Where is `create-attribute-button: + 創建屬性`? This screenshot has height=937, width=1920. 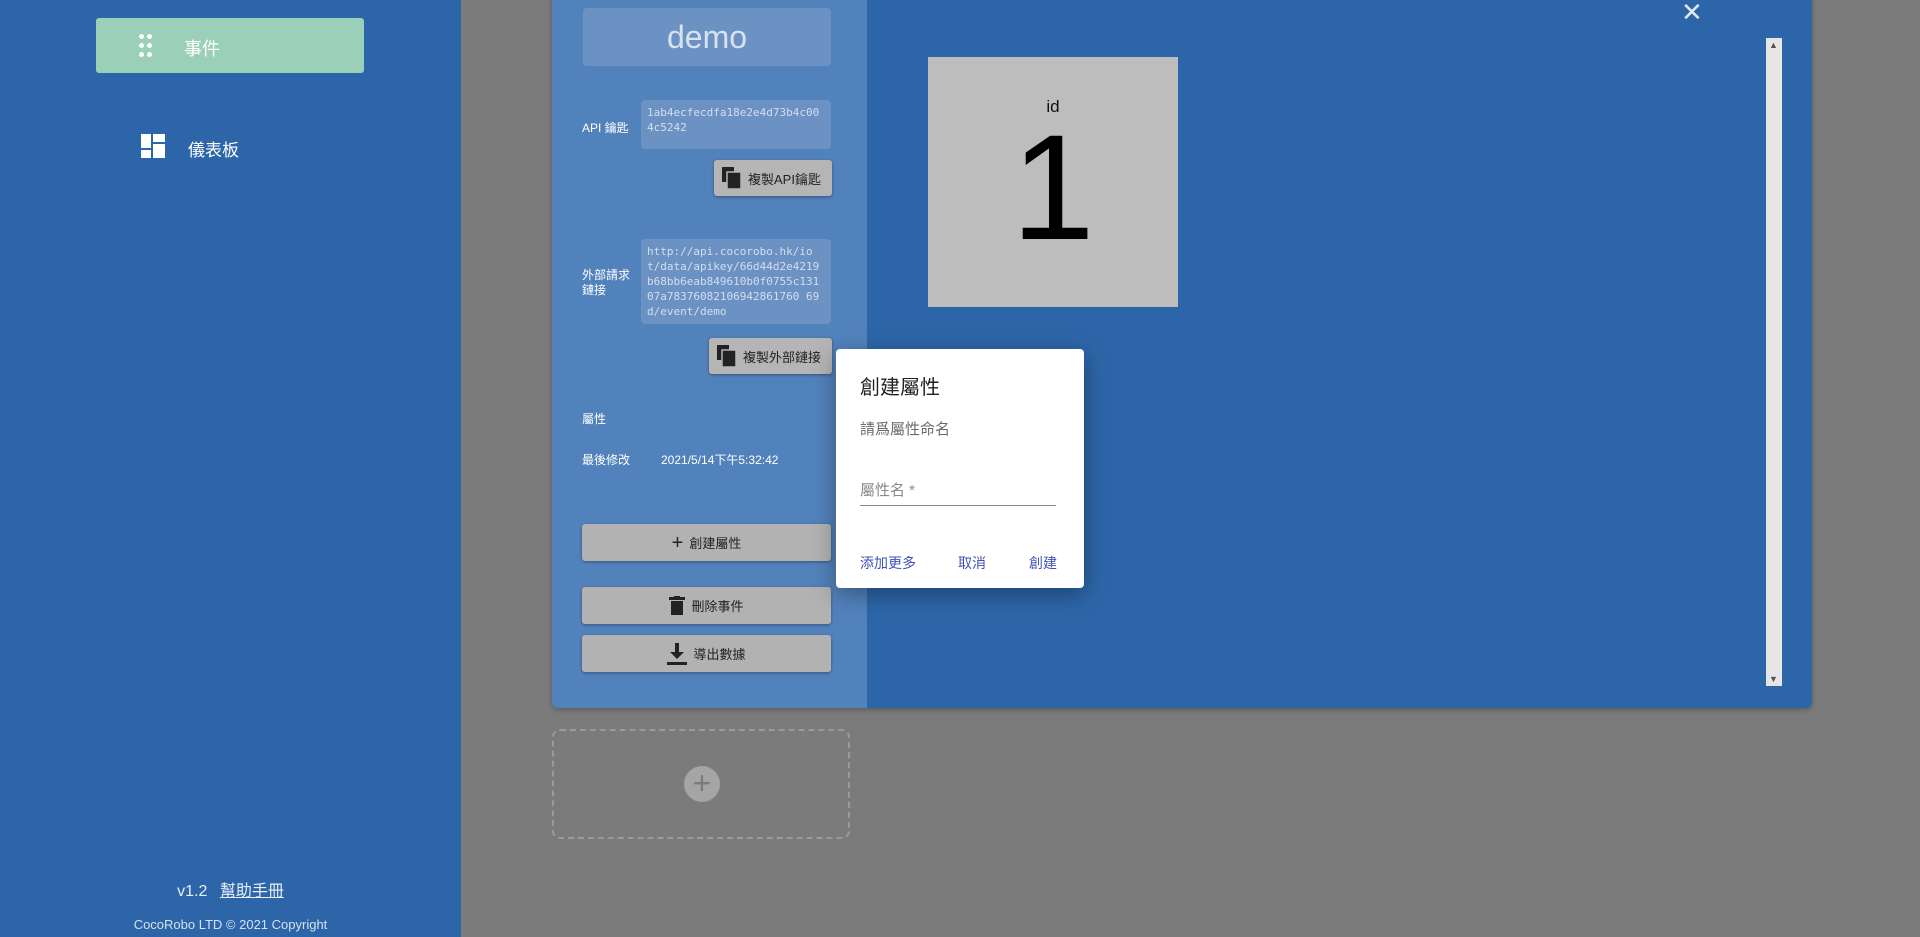
create-attribute-button: + 創建屬性 is located at coordinates (706, 542).